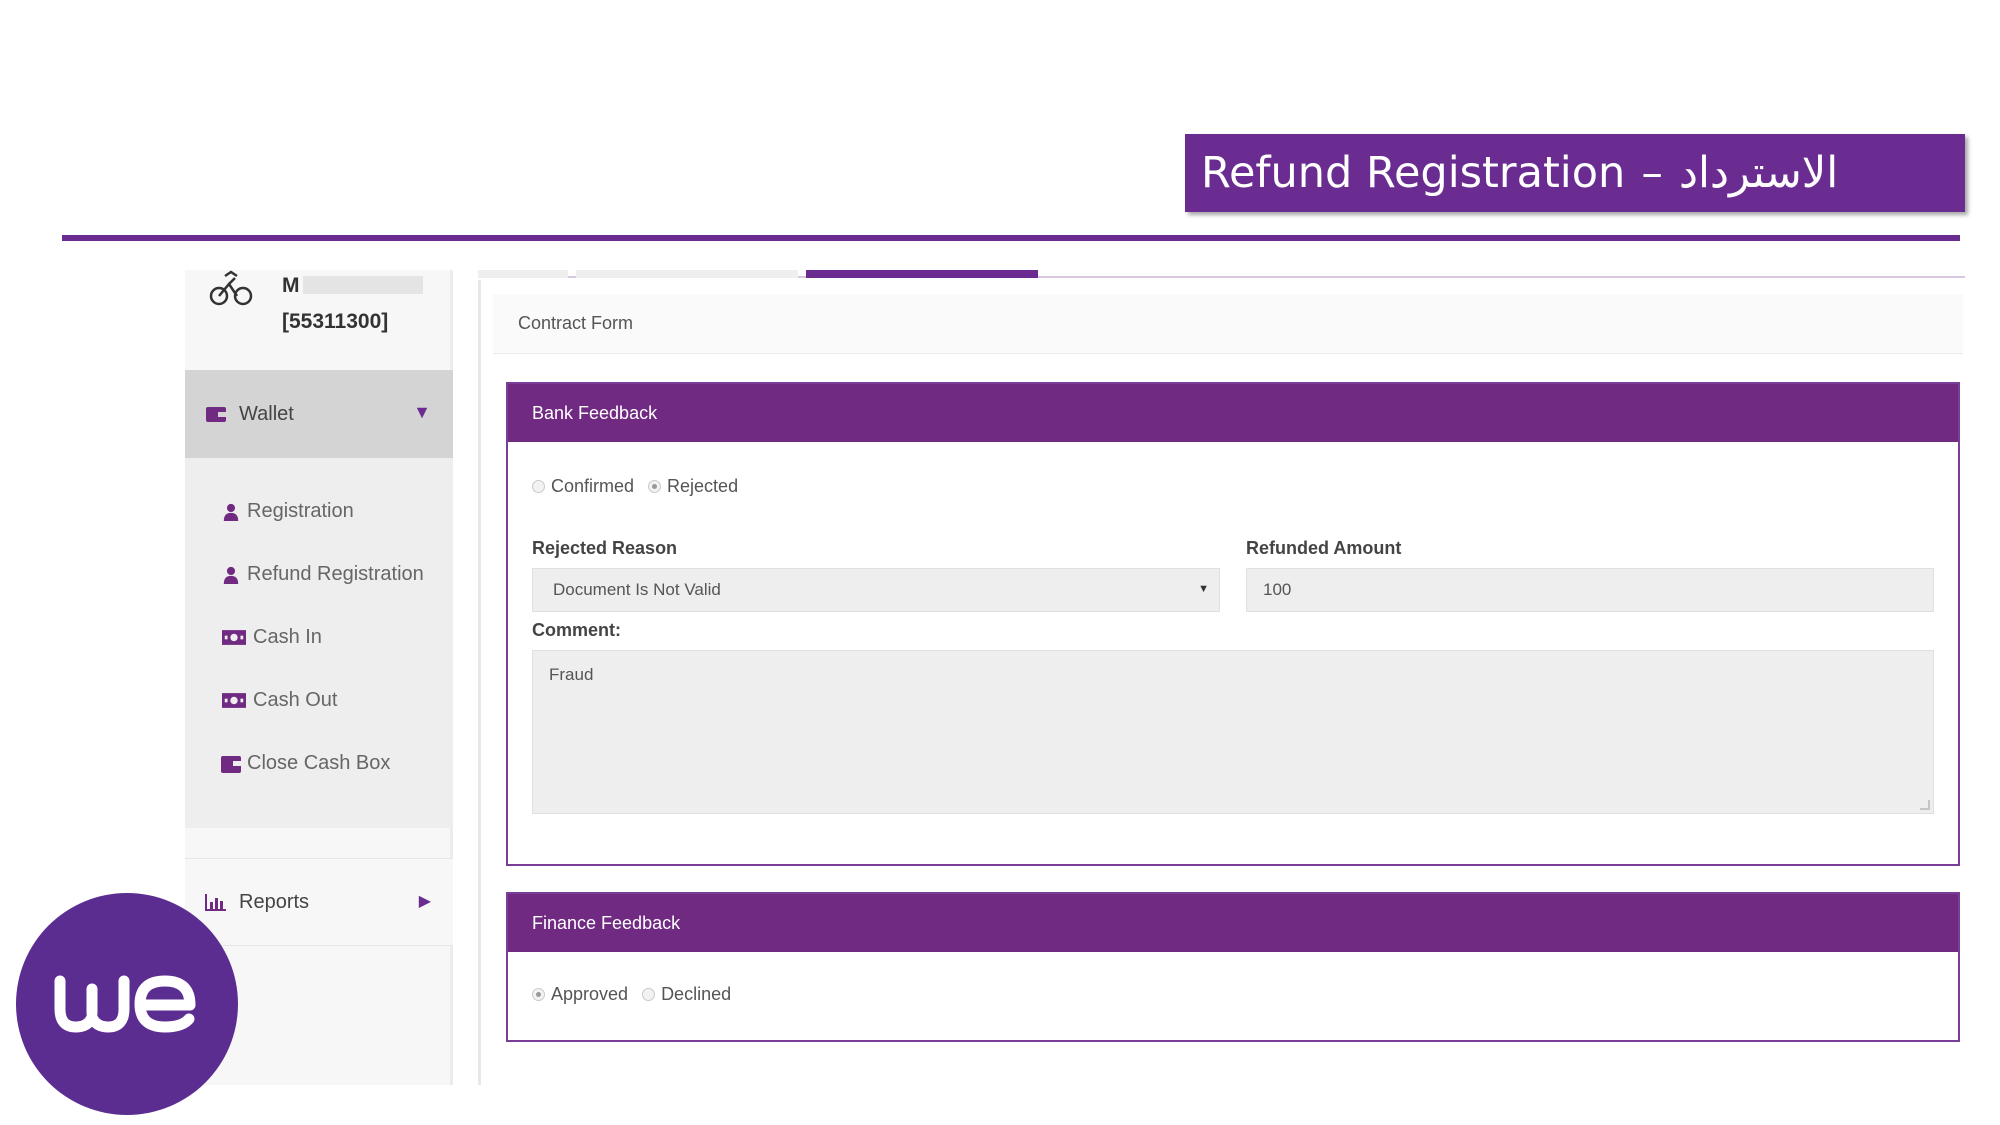 The width and height of the screenshot is (2000, 1125). I want to click on slide-title-banner: Refund Registration – الاسترداد, so click(1575, 173).